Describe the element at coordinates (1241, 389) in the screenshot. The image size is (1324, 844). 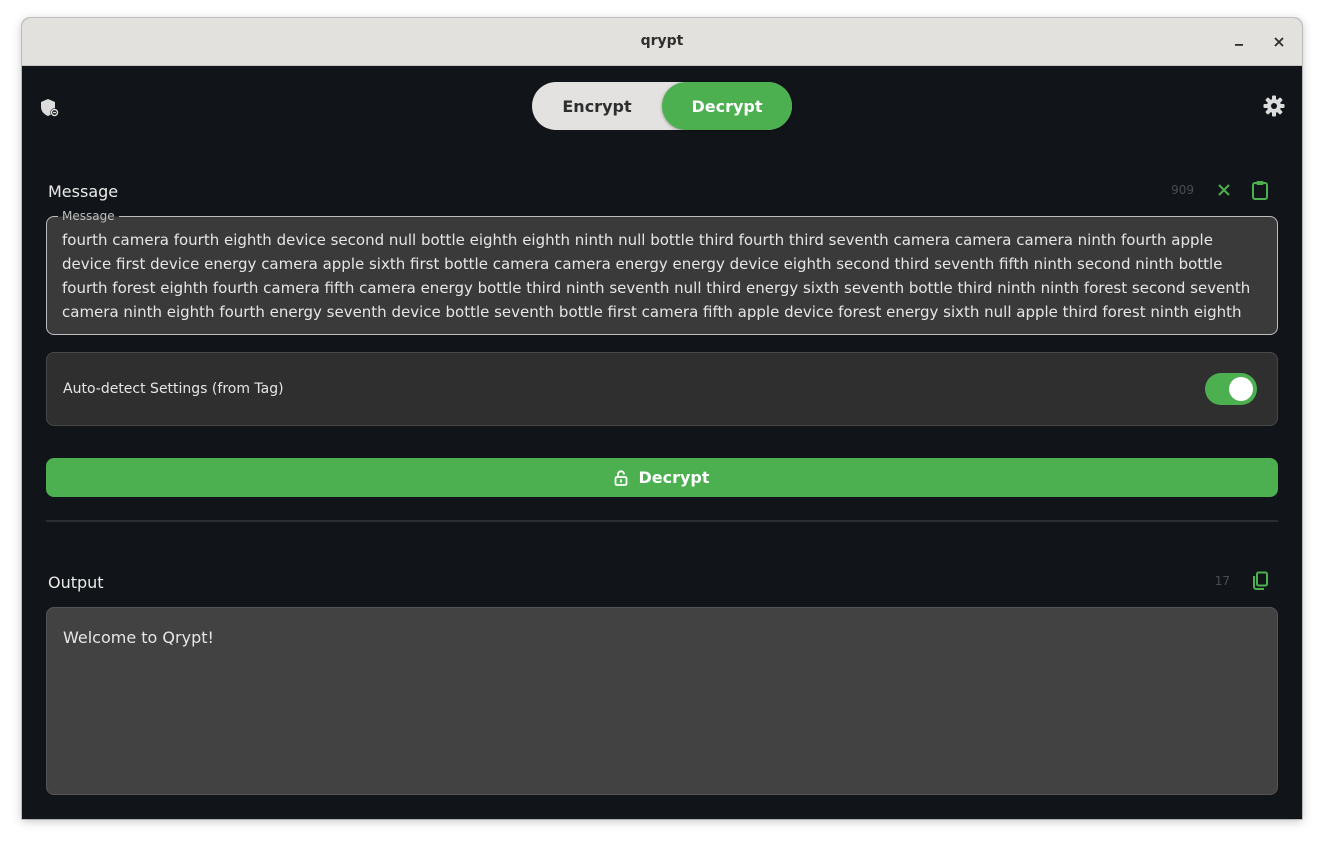
I see `toggle-knob` at that location.